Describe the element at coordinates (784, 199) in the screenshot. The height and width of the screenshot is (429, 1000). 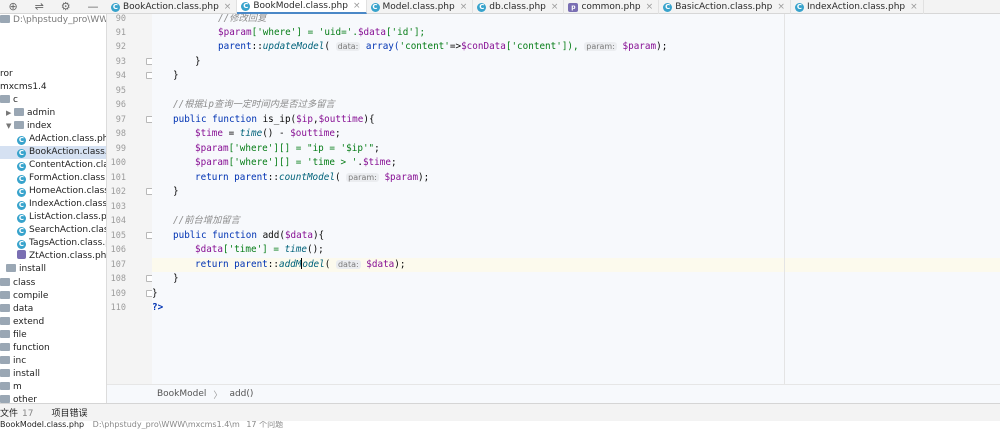
I see `right-margin-guide` at that location.